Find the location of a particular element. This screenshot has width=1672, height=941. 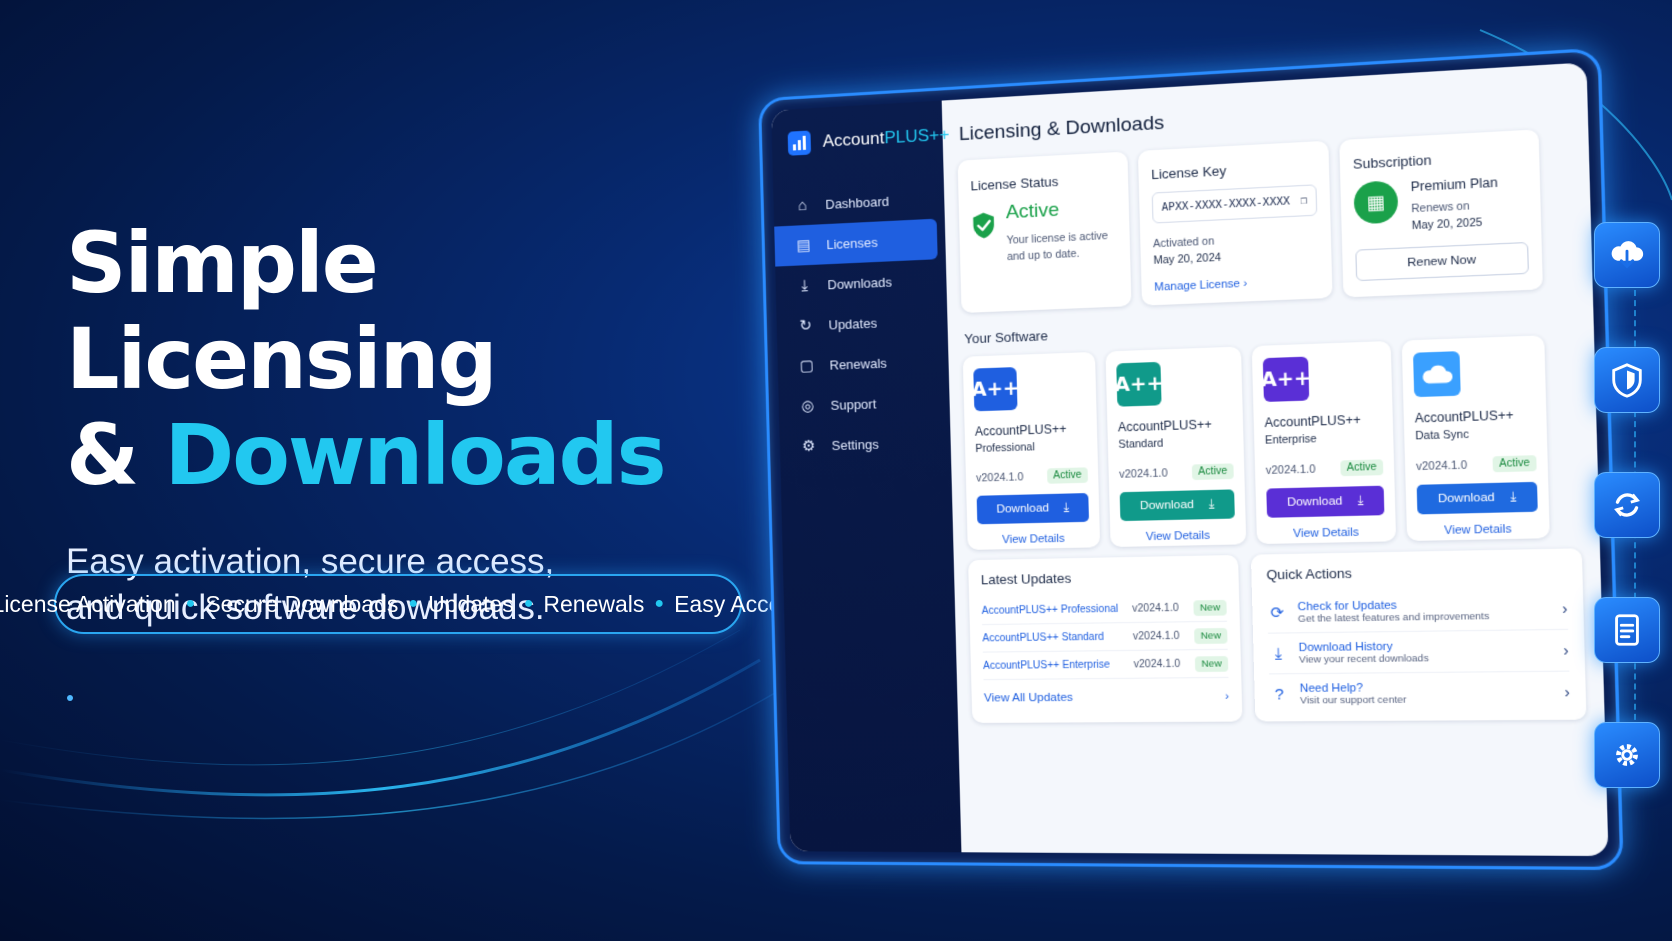

cloud-icon is located at coordinates (1437, 374).